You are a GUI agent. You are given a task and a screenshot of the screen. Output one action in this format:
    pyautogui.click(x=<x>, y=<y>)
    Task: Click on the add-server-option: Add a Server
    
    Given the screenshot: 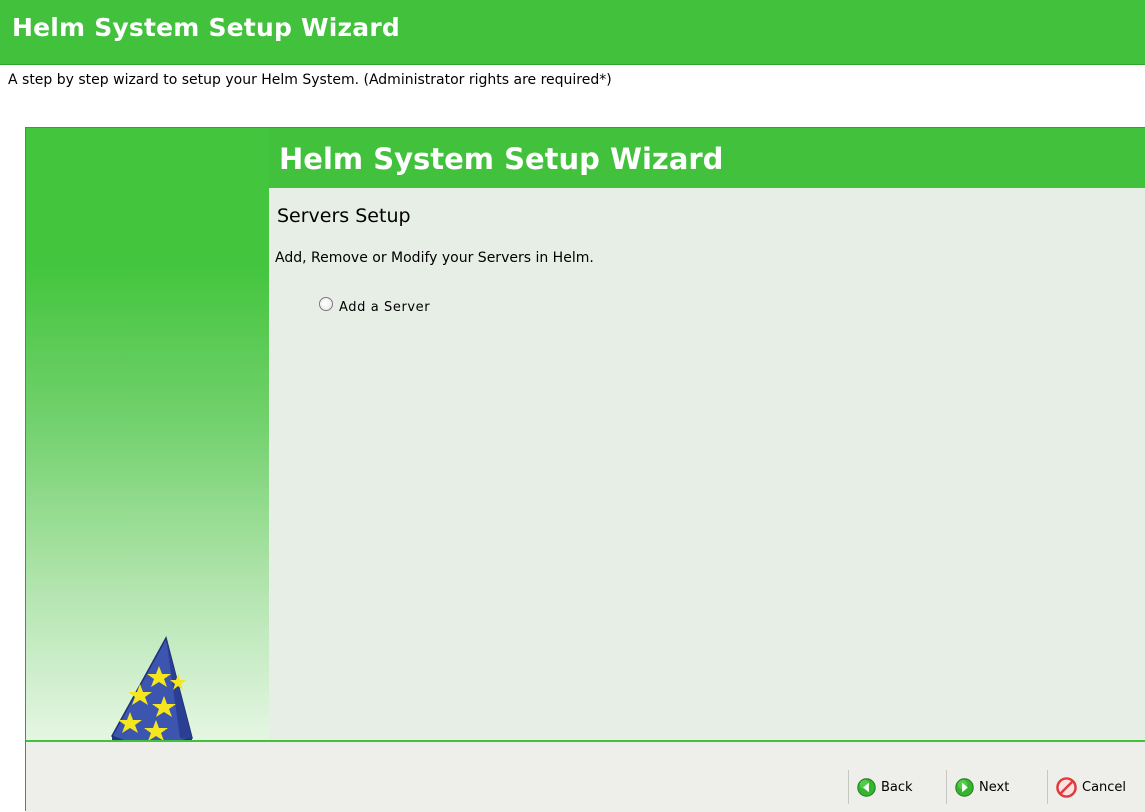 What is the action you would take?
    pyautogui.click(x=375, y=305)
    